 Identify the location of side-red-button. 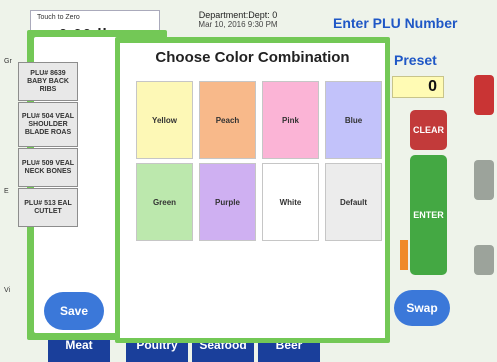
(484, 95).